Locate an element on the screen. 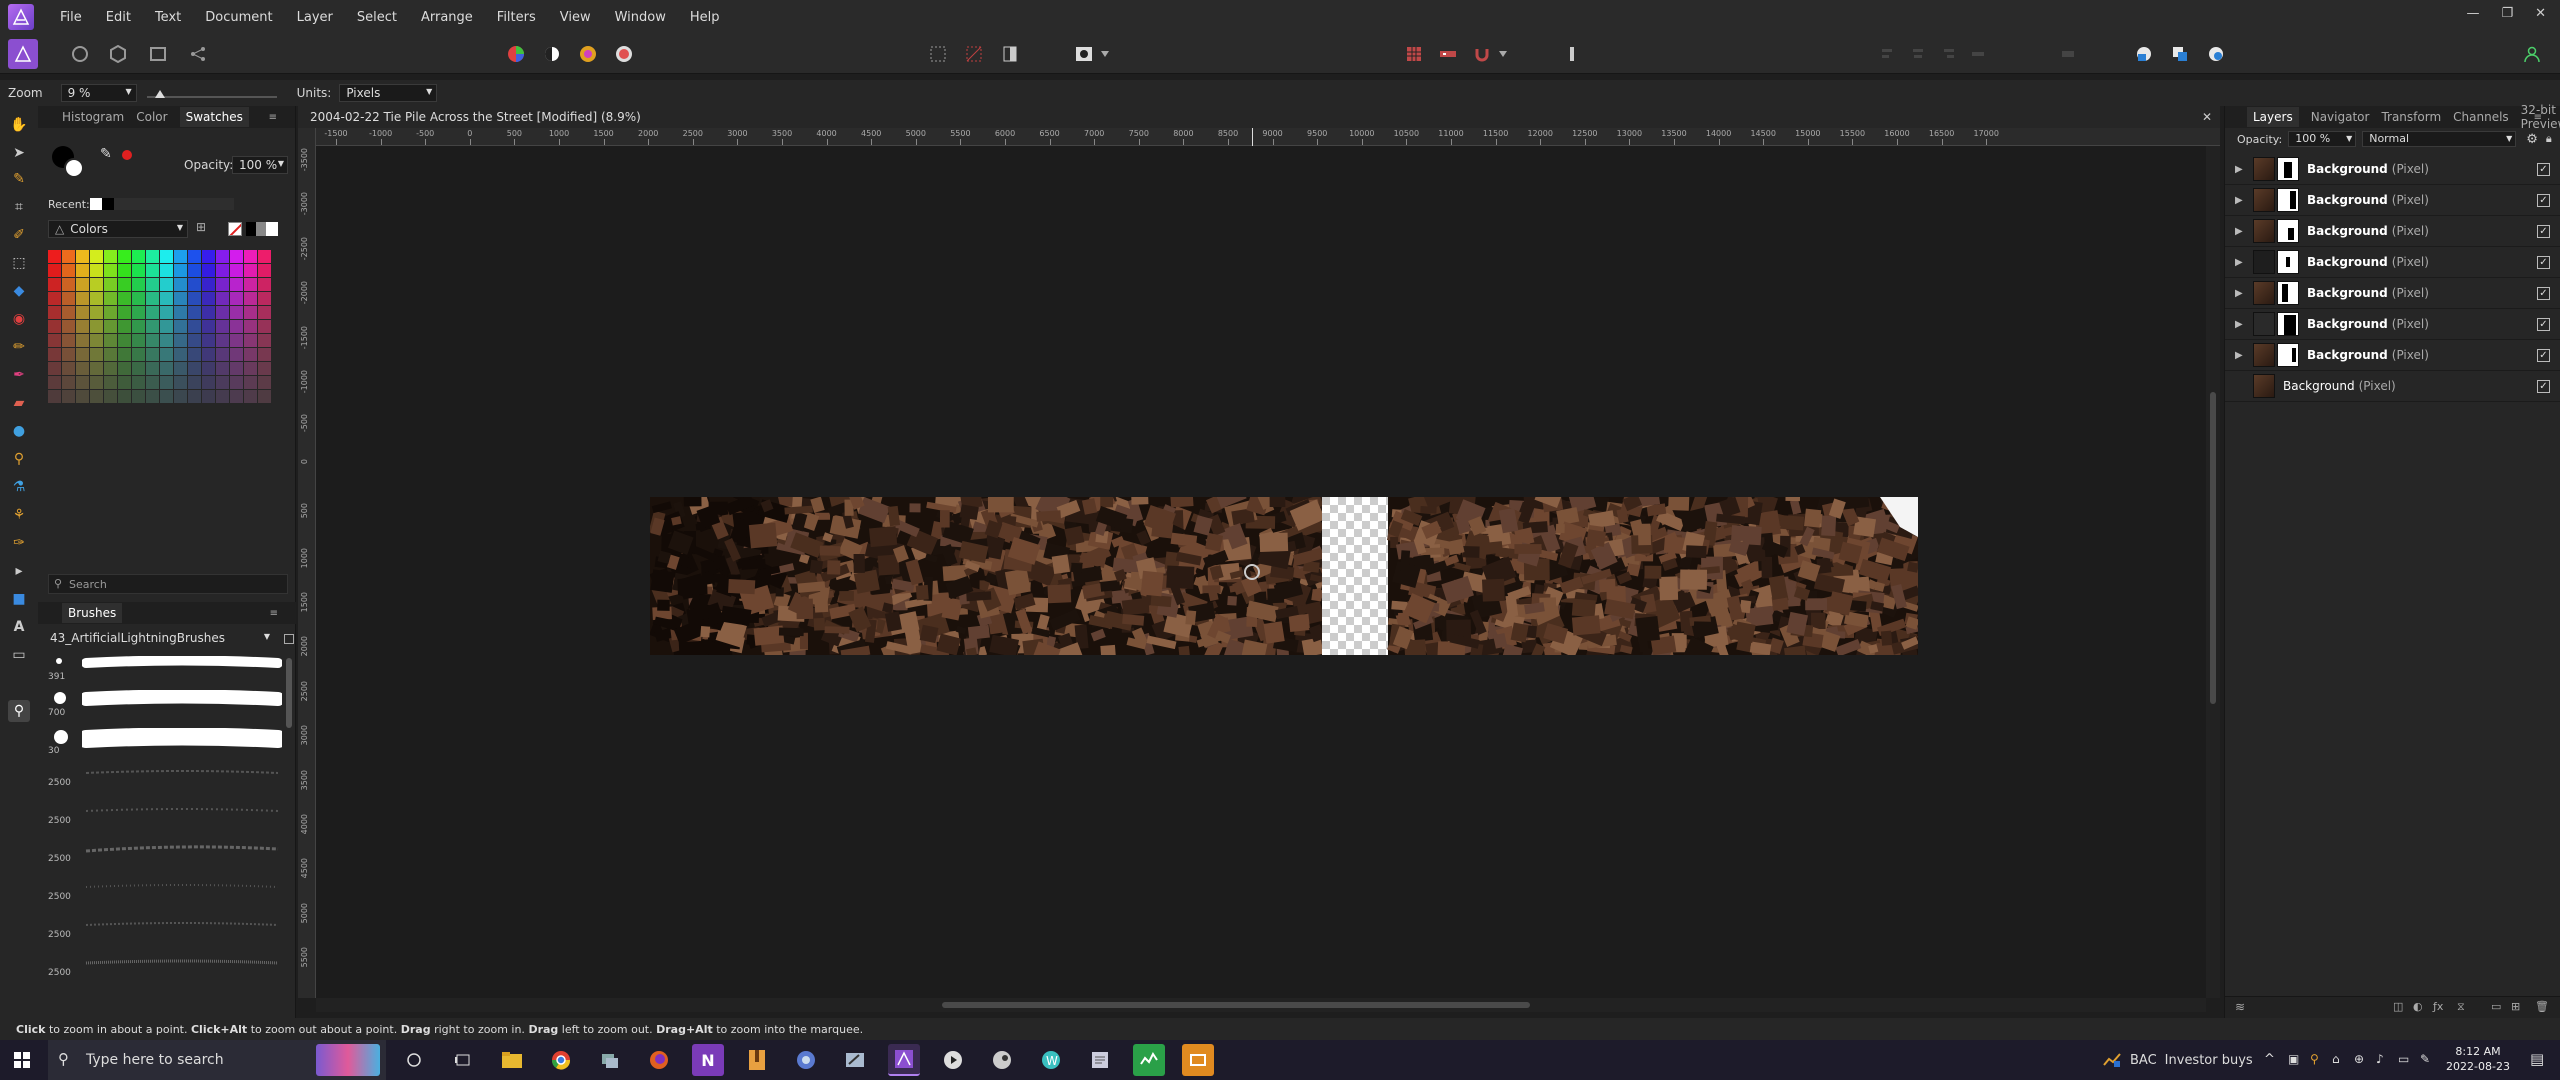 This screenshot has height=1080, width=2560. stock-chart-app-icon is located at coordinates (1149, 1060).